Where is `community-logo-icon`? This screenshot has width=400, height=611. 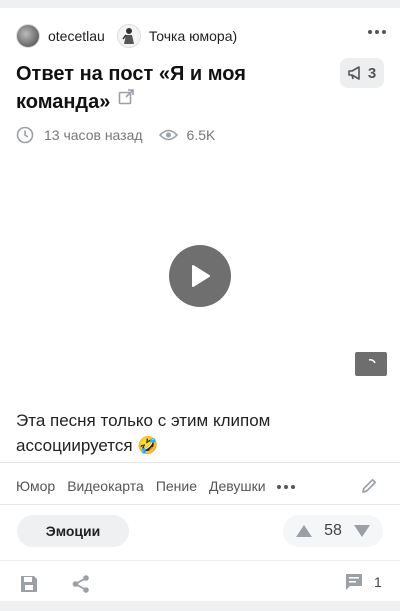 community-logo-icon is located at coordinates (128, 36).